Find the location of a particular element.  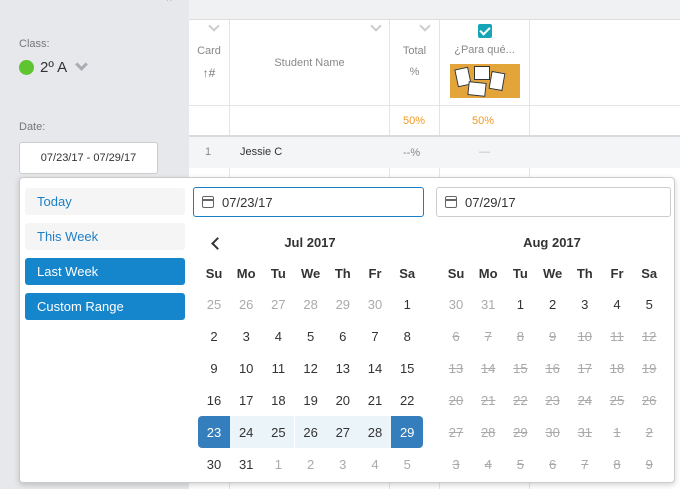

activity-checkbox is located at coordinates (485, 31).